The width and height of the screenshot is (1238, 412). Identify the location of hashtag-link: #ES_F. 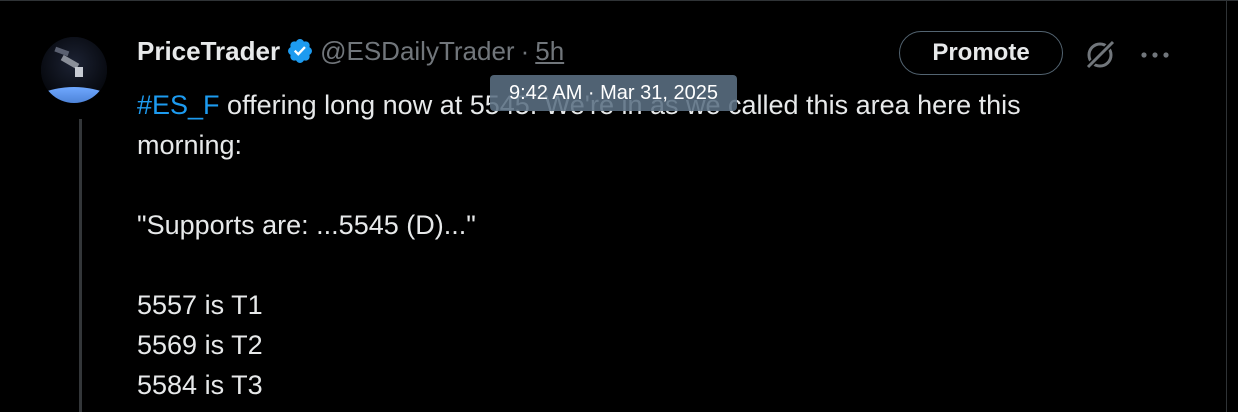
(178, 105).